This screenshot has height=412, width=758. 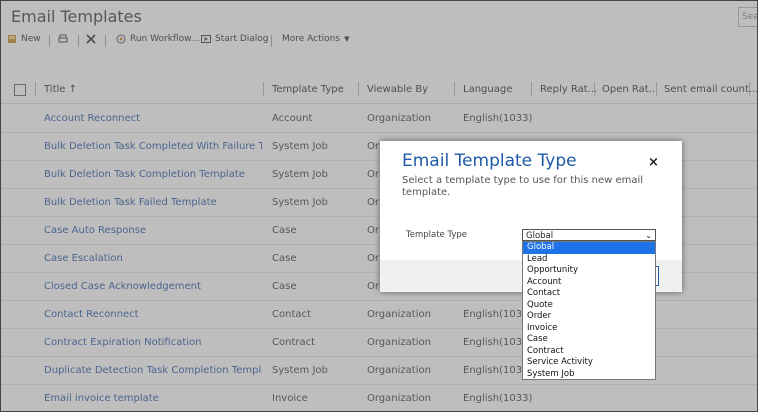 What do you see at coordinates (589, 352) in the screenshot?
I see `option-contract: Contract` at bounding box center [589, 352].